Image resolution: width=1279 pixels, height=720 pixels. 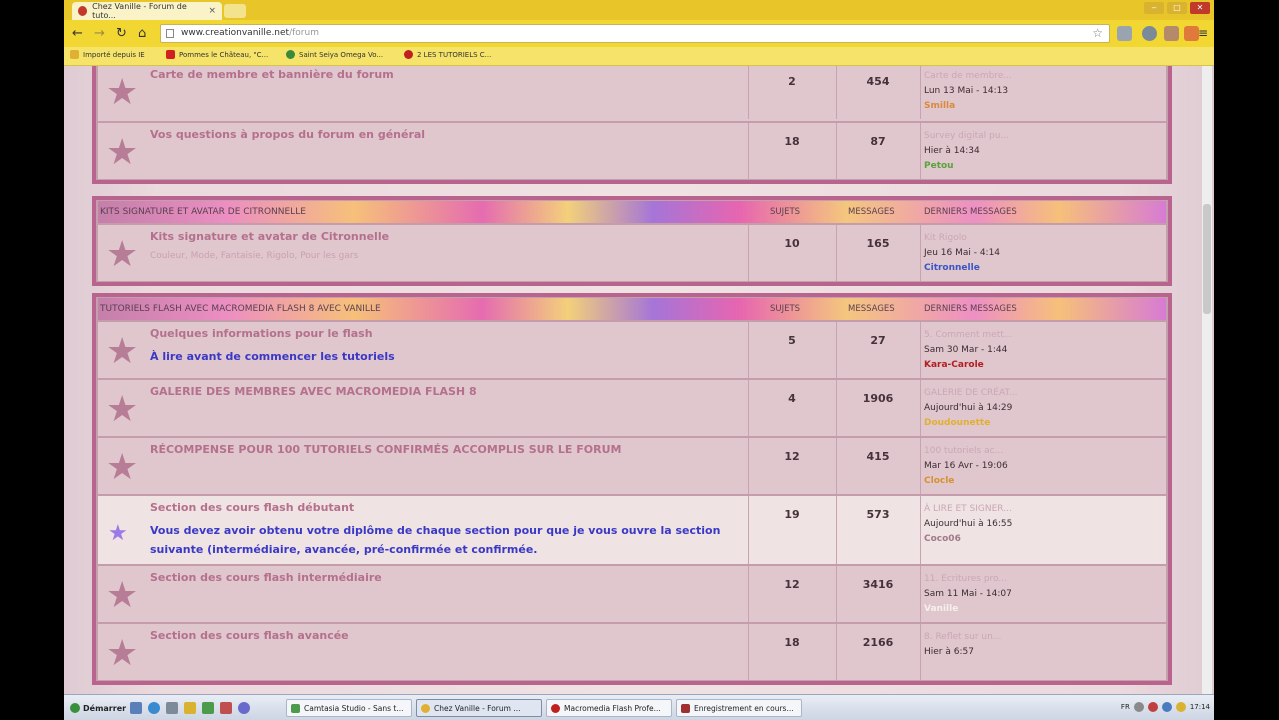 What do you see at coordinates (147, 11) in the screenshot?
I see `browser-tab: Chez Vanille - Forum de tuto... ×` at bounding box center [147, 11].